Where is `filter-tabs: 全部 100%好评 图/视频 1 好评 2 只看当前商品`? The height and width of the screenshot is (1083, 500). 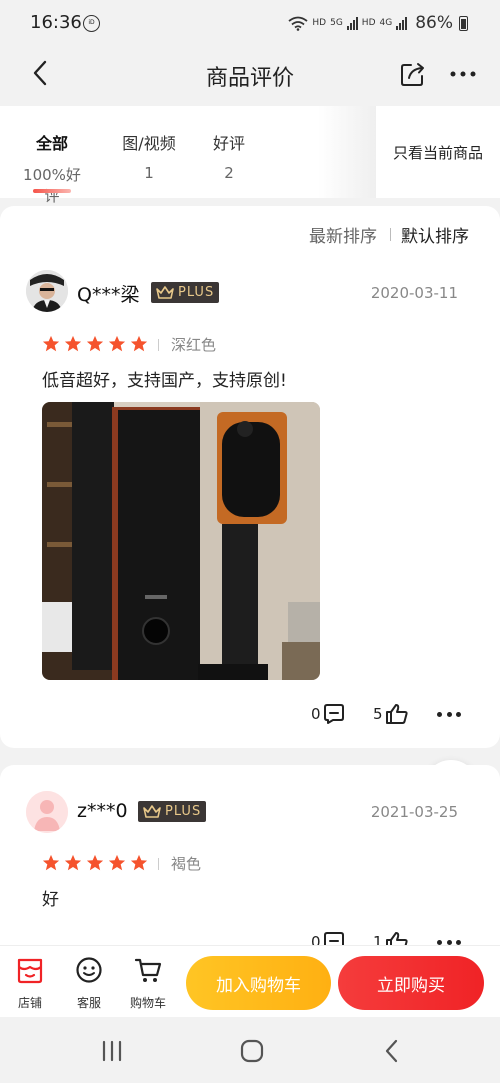
filter-tabs: 全部 100%好评 图/视频 1 好评 2 只看当前商品 is located at coordinates (250, 155).